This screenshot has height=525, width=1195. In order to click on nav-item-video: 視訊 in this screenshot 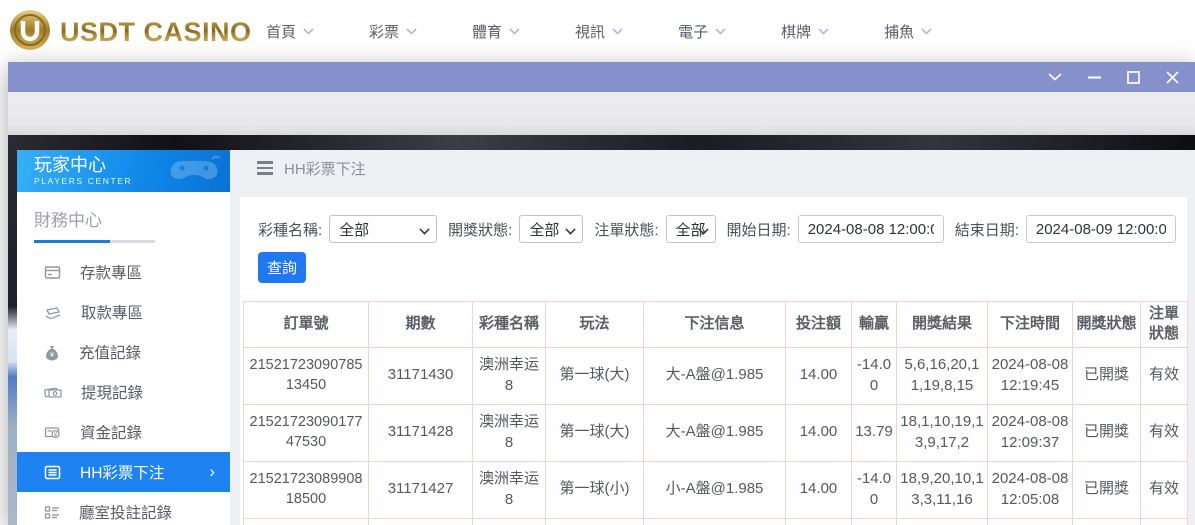, I will do `click(599, 31)`.